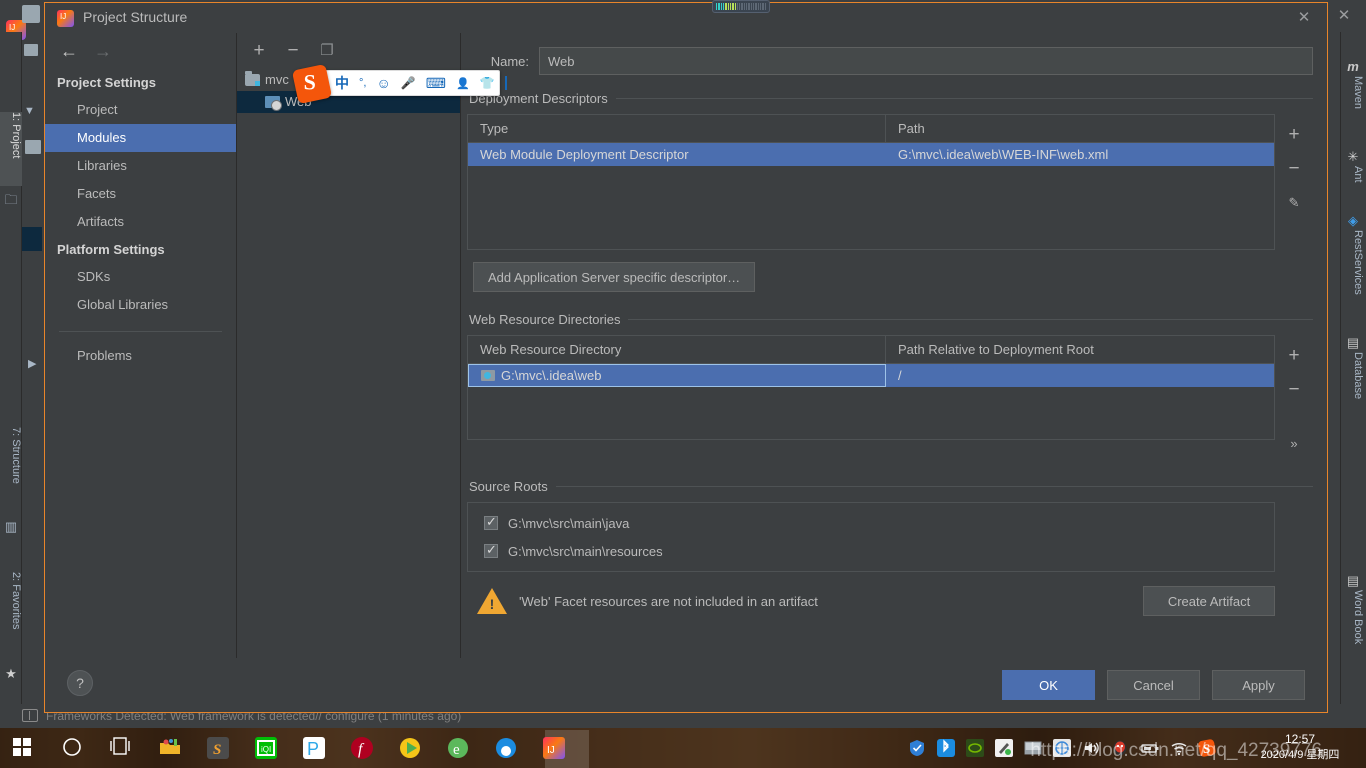 Image resolution: width=1366 pixels, height=768 pixels. What do you see at coordinates (1300, 739) in the screenshot?
I see `clock-time: 12:57` at bounding box center [1300, 739].